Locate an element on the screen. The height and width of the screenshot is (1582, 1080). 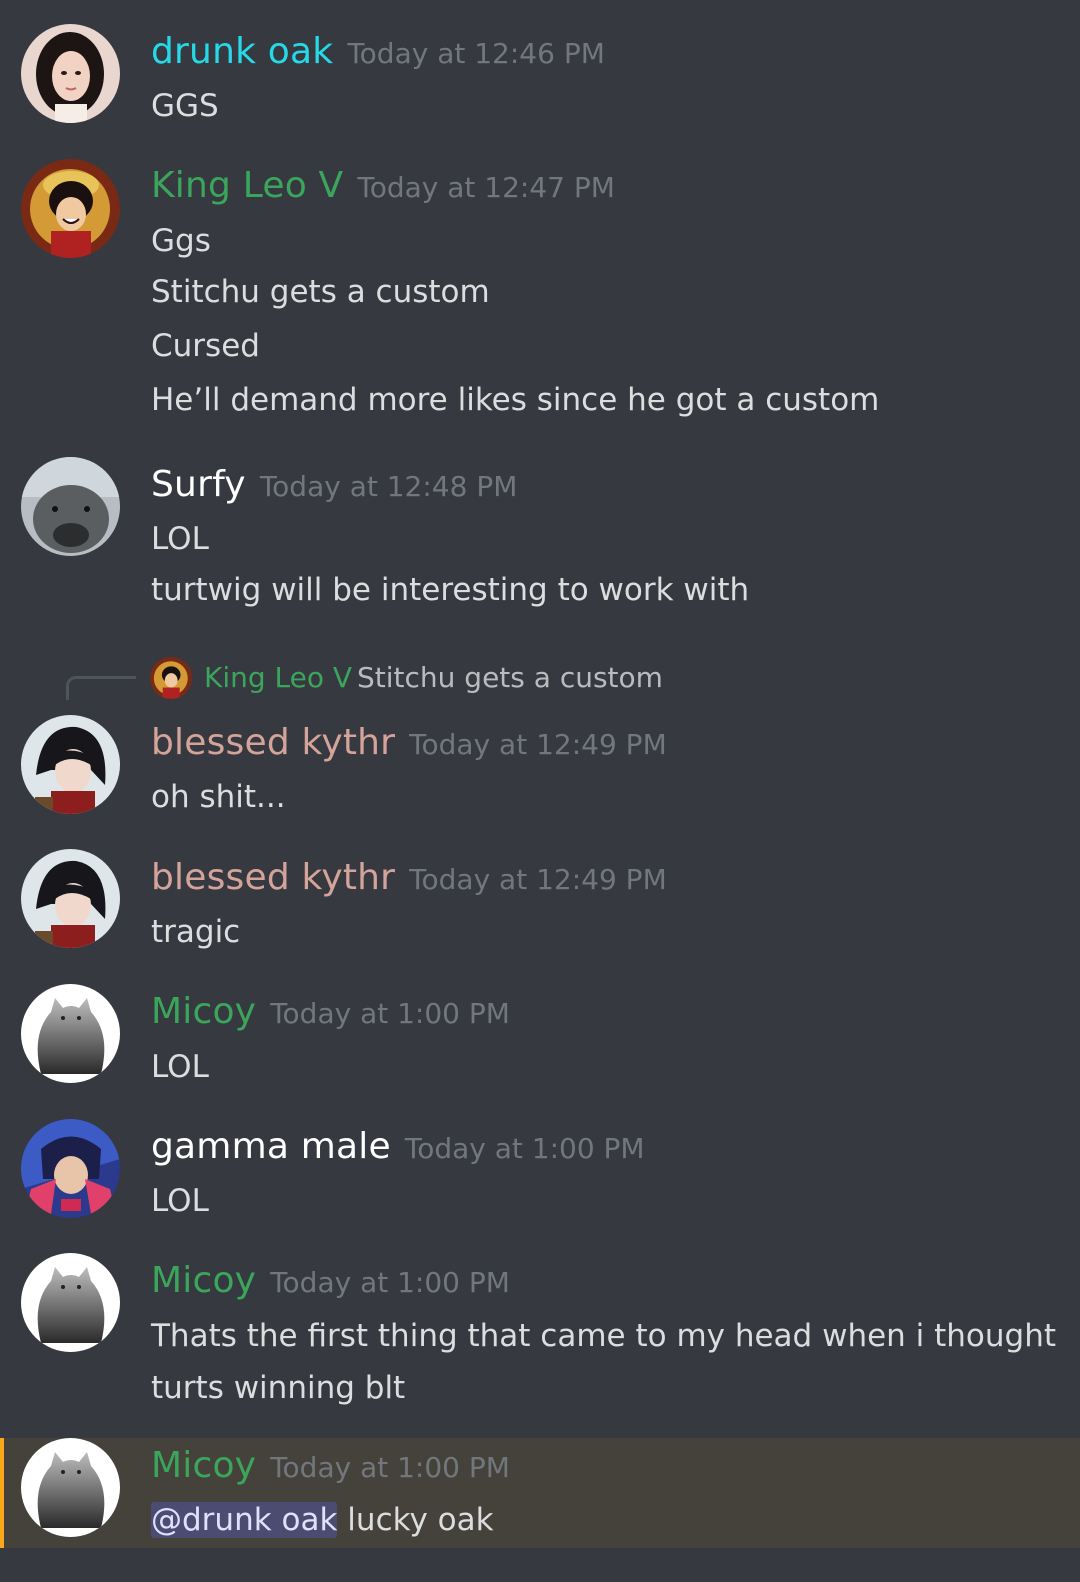
message-text: tragic is located at coordinates (196, 932).